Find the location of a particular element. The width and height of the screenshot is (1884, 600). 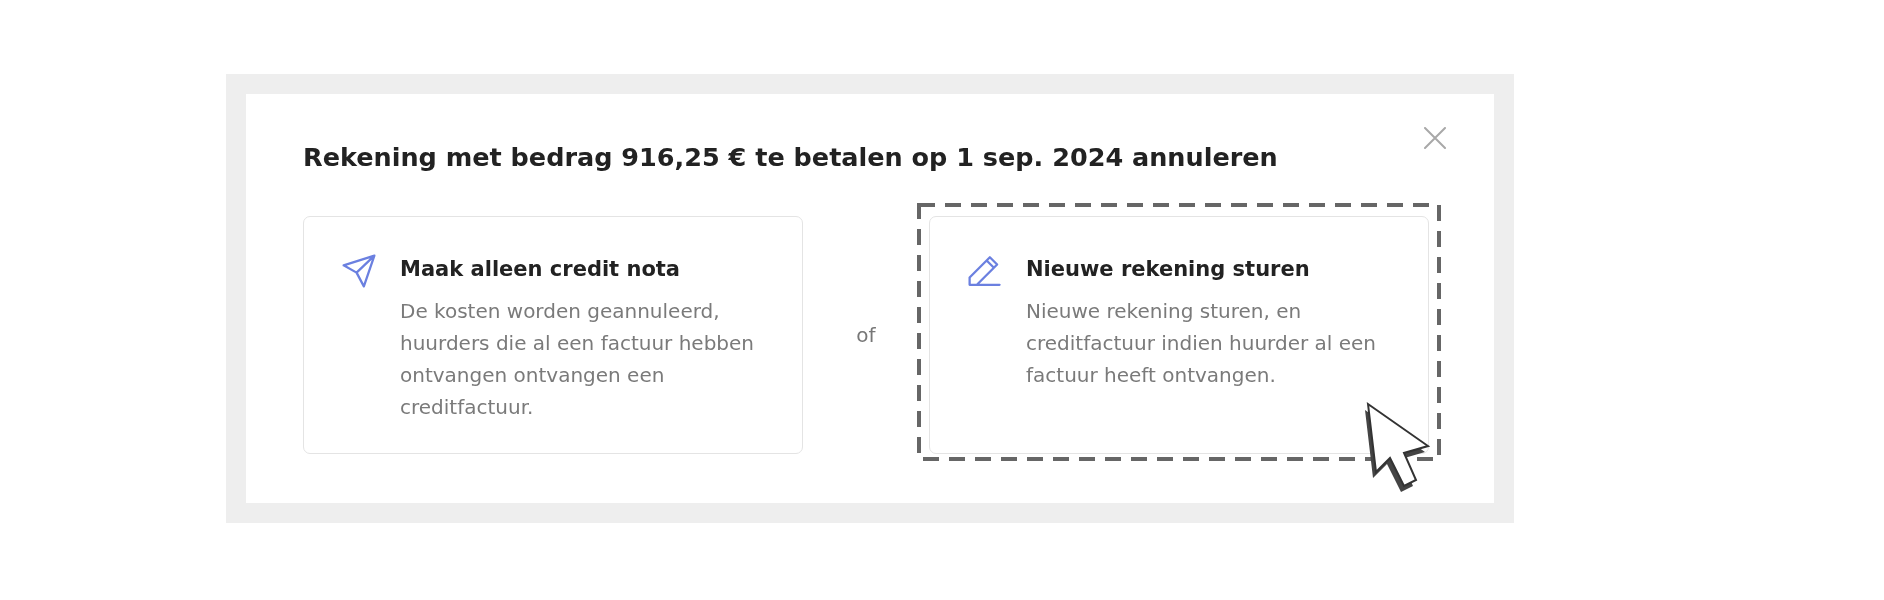

close-icon is located at coordinates (1435, 138).